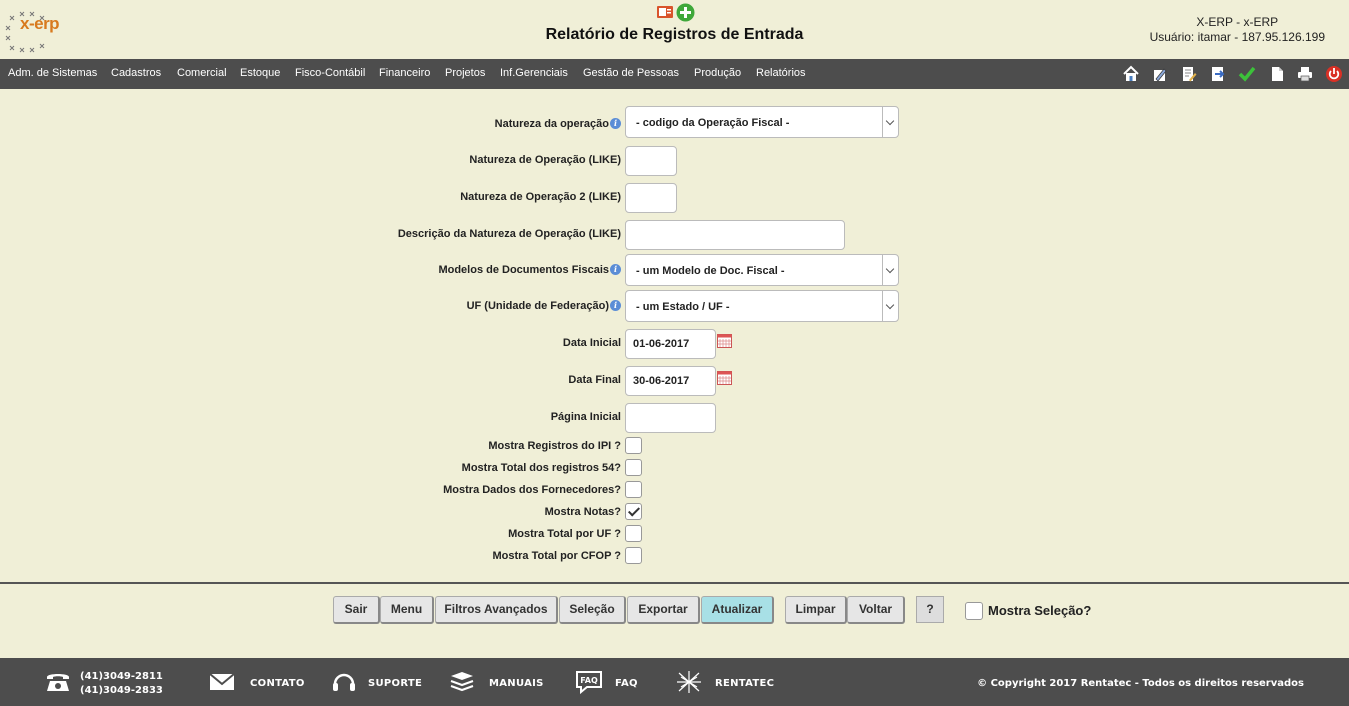 The height and width of the screenshot is (706, 1349). What do you see at coordinates (1305, 74) in the screenshot?
I see `print-icon` at bounding box center [1305, 74].